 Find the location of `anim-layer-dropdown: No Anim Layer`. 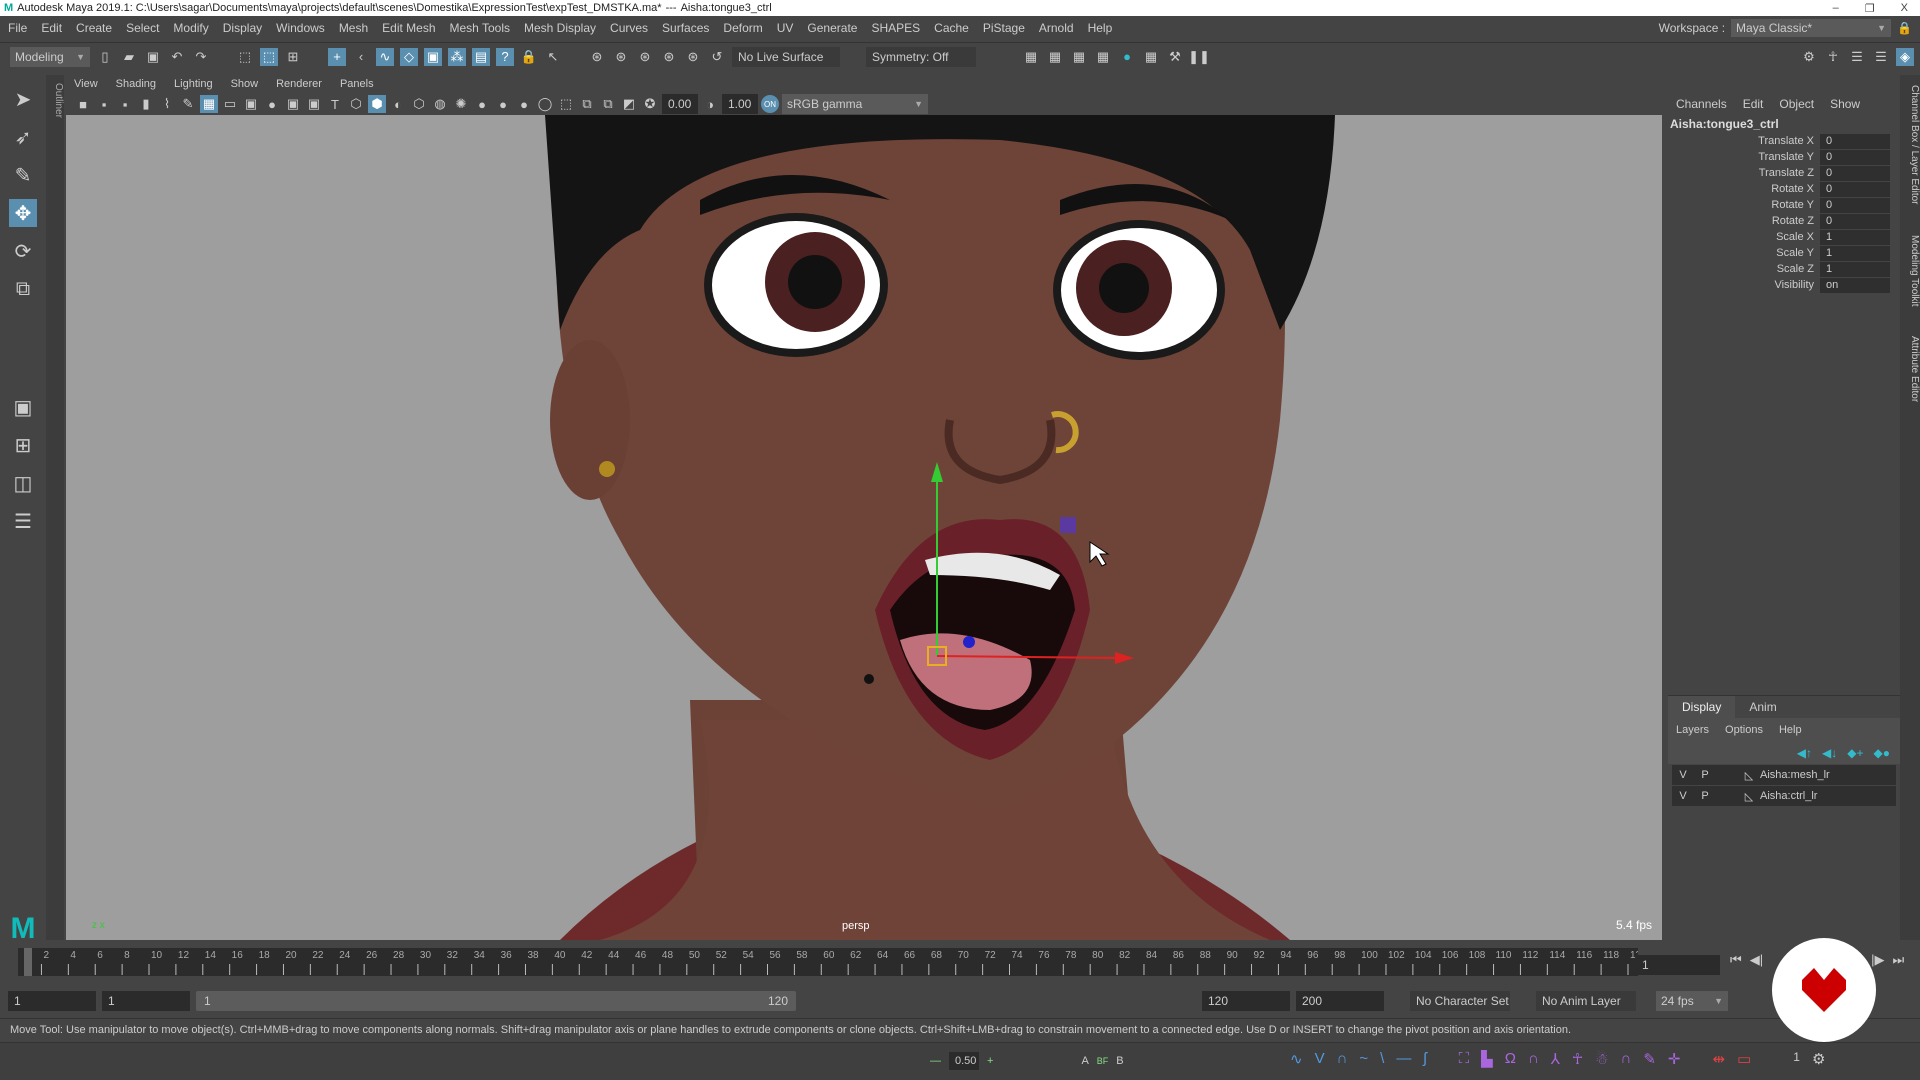

anim-layer-dropdown: No Anim Layer is located at coordinates (1586, 1001).